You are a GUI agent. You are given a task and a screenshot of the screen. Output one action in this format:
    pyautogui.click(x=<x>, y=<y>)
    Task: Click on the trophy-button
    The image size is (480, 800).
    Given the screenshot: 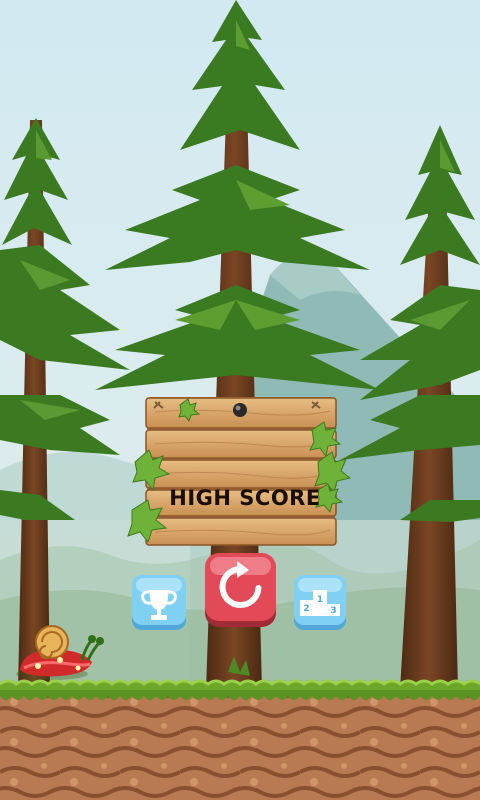 What is the action you would take?
    pyautogui.click(x=159, y=603)
    